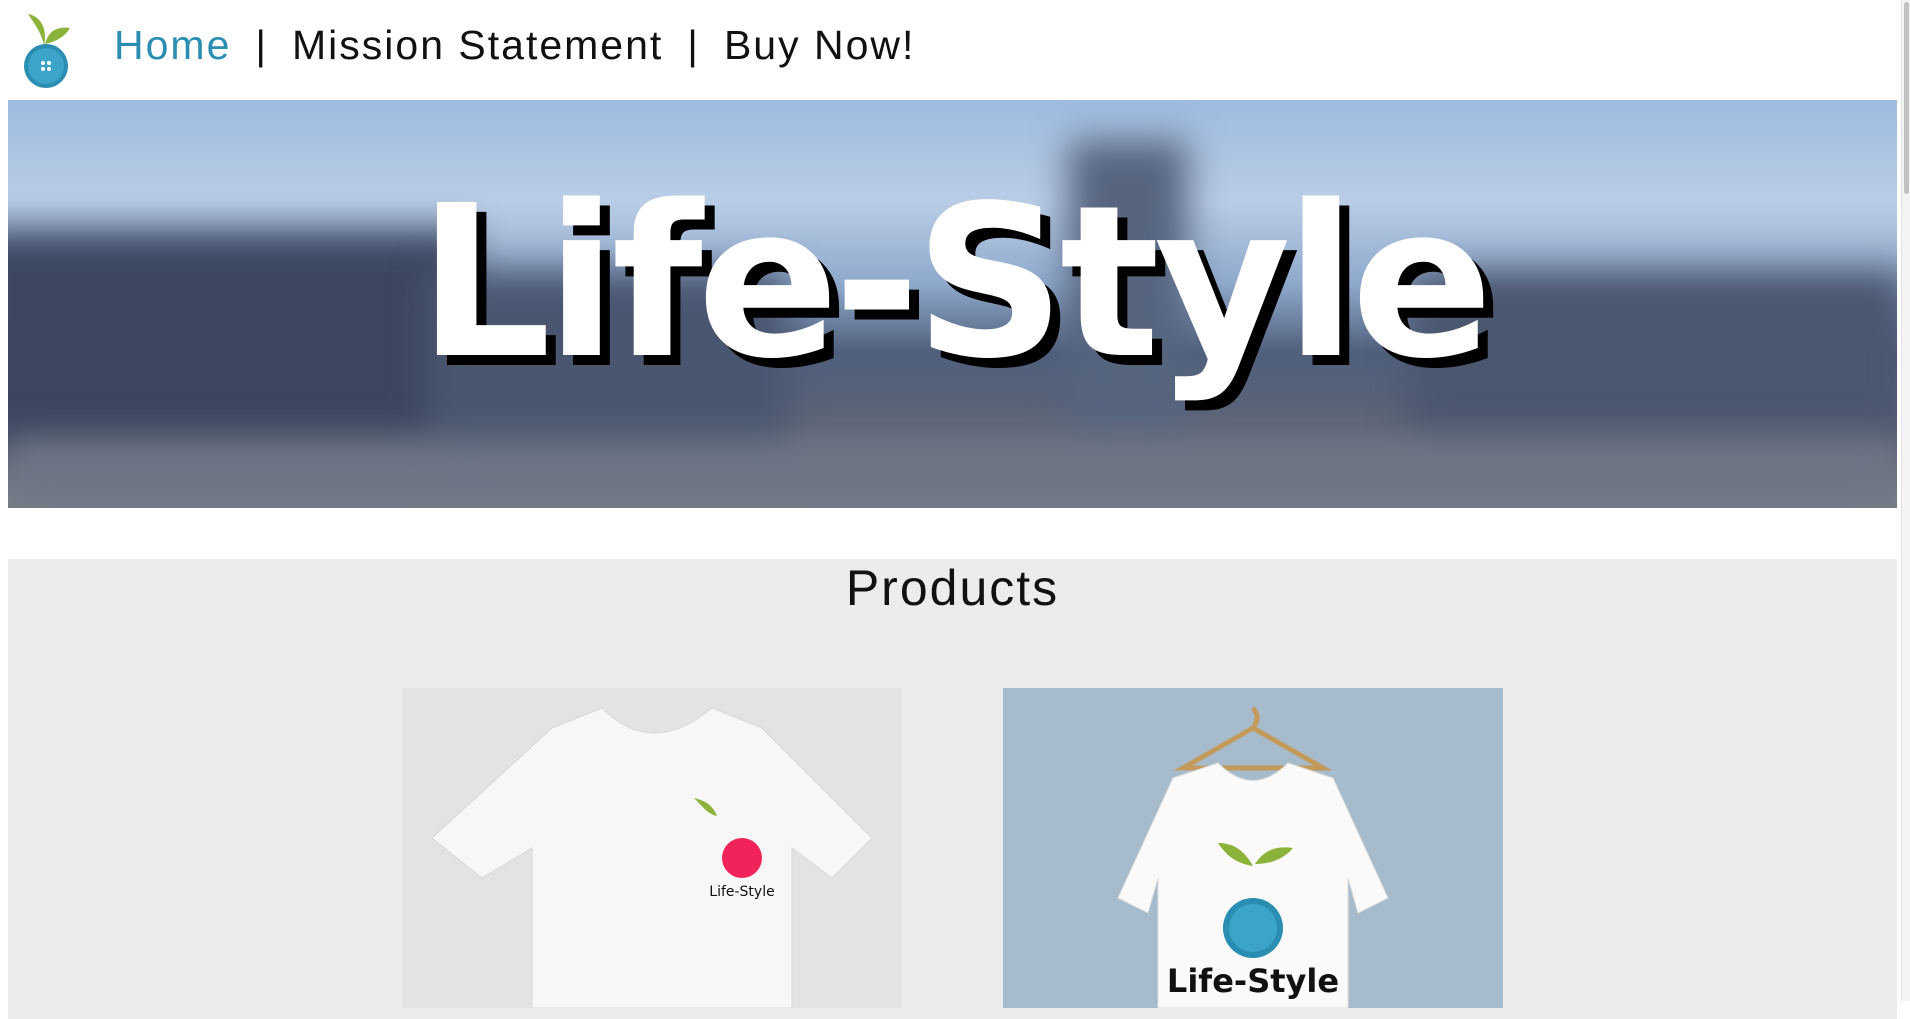 The height and width of the screenshot is (1019, 1910). Describe the element at coordinates (1905, 500) in the screenshot. I see `page-scrollbar` at that location.